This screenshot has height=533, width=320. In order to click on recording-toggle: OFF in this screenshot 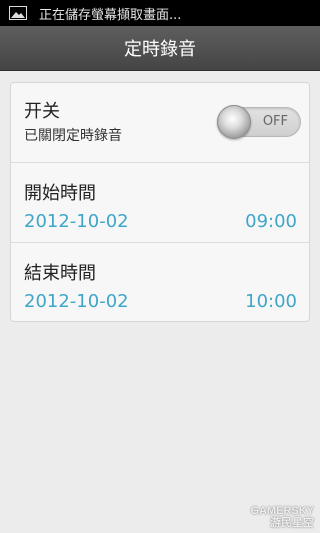, I will do `click(259, 122)`.